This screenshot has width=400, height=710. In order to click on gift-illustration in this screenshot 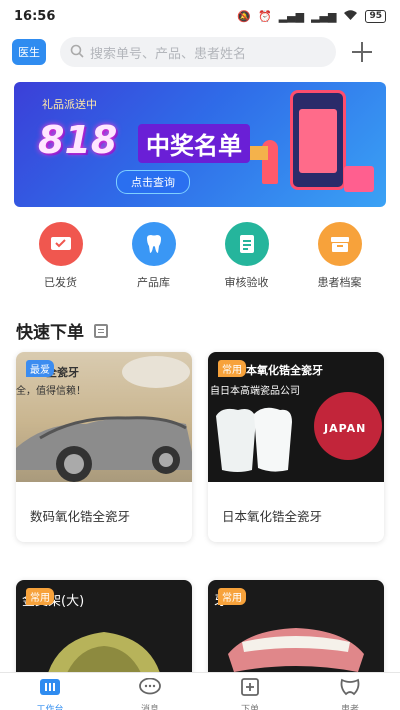, I will do `click(359, 179)`.